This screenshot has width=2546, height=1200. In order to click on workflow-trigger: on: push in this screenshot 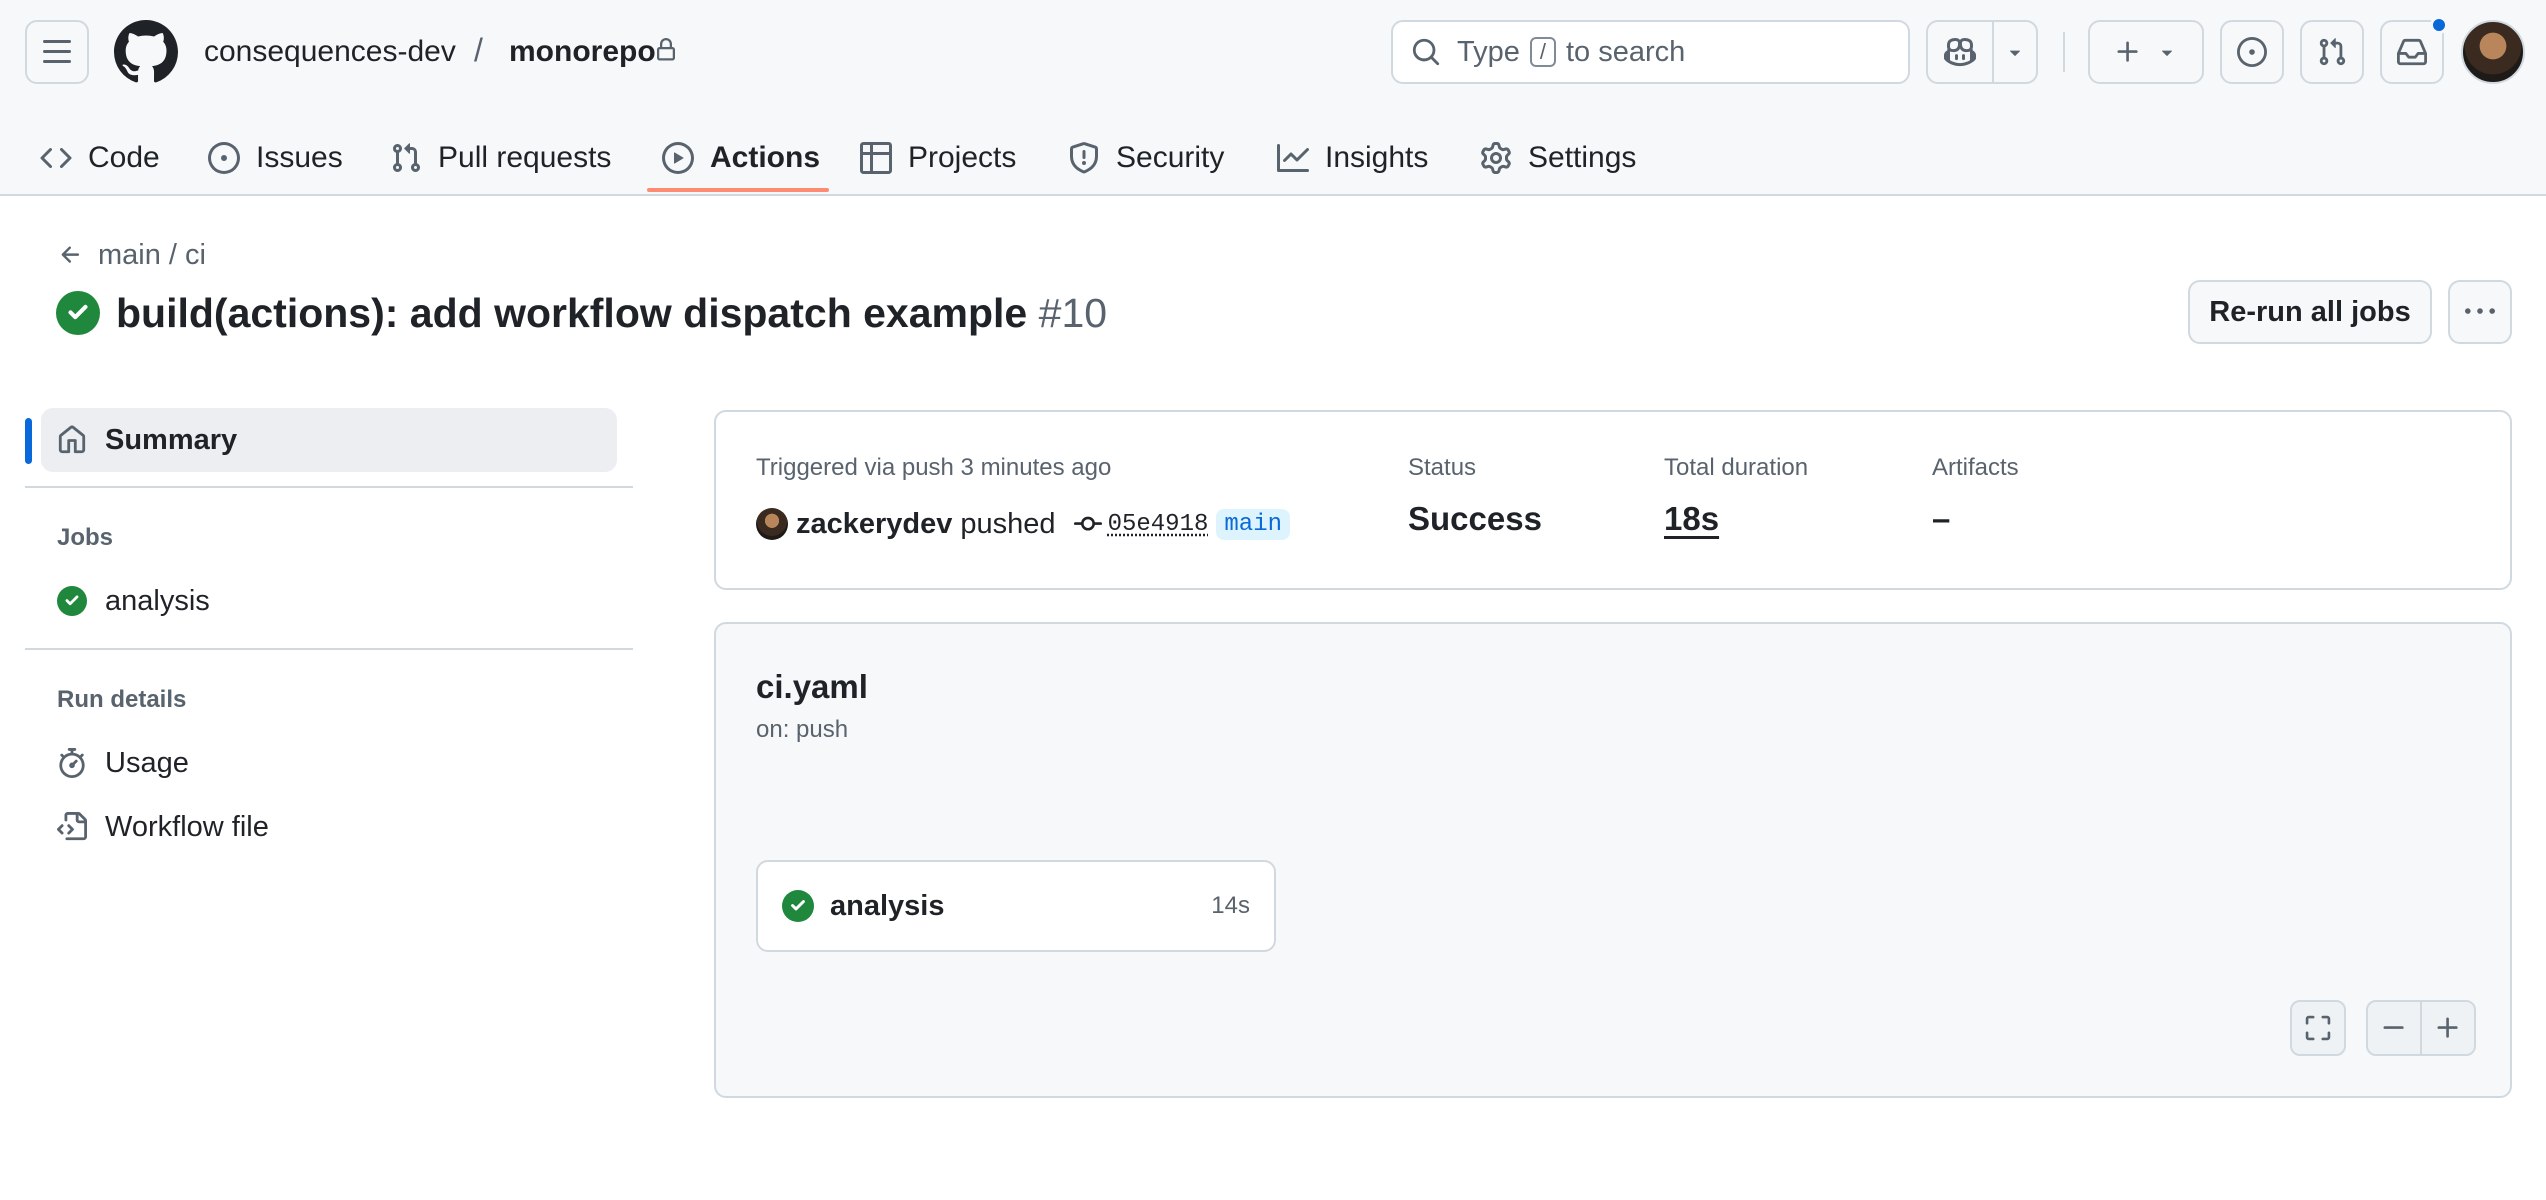, I will do `click(802, 729)`.